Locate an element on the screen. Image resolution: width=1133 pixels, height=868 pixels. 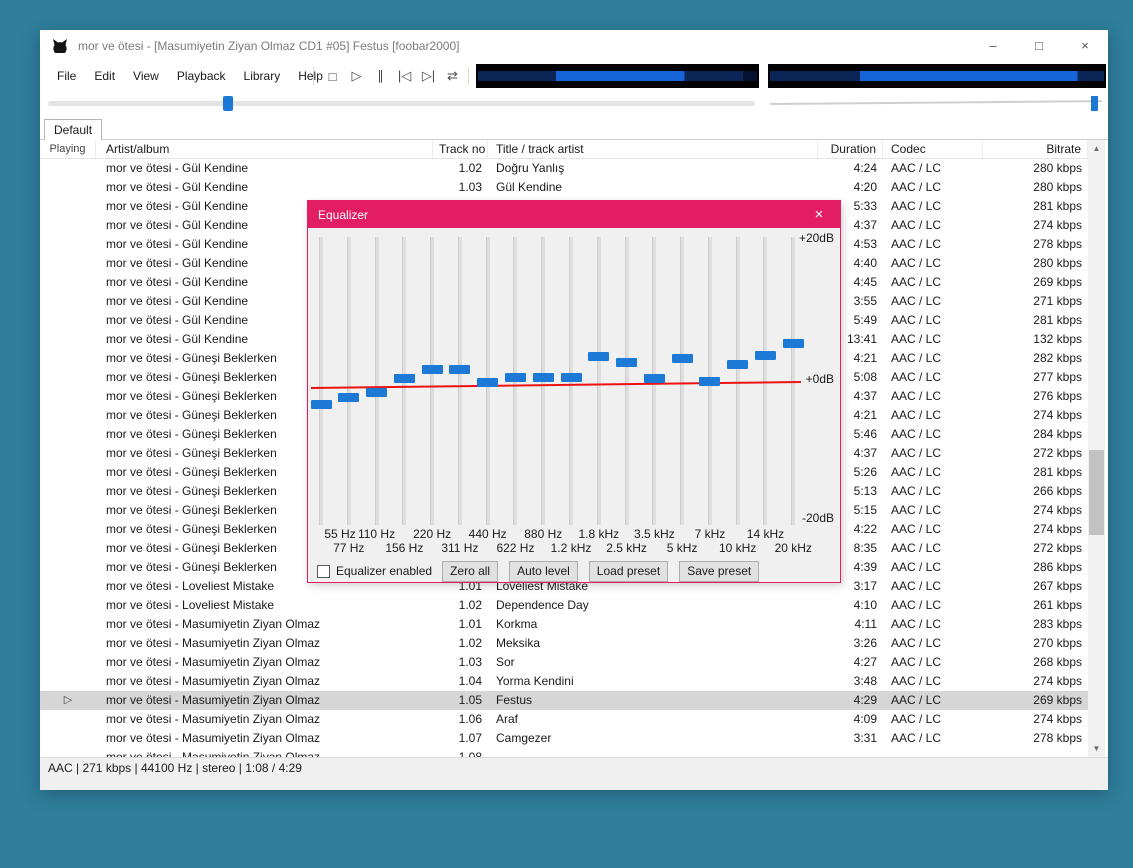
eq-band-thumb-10kHz is located at coordinates (738, 364).